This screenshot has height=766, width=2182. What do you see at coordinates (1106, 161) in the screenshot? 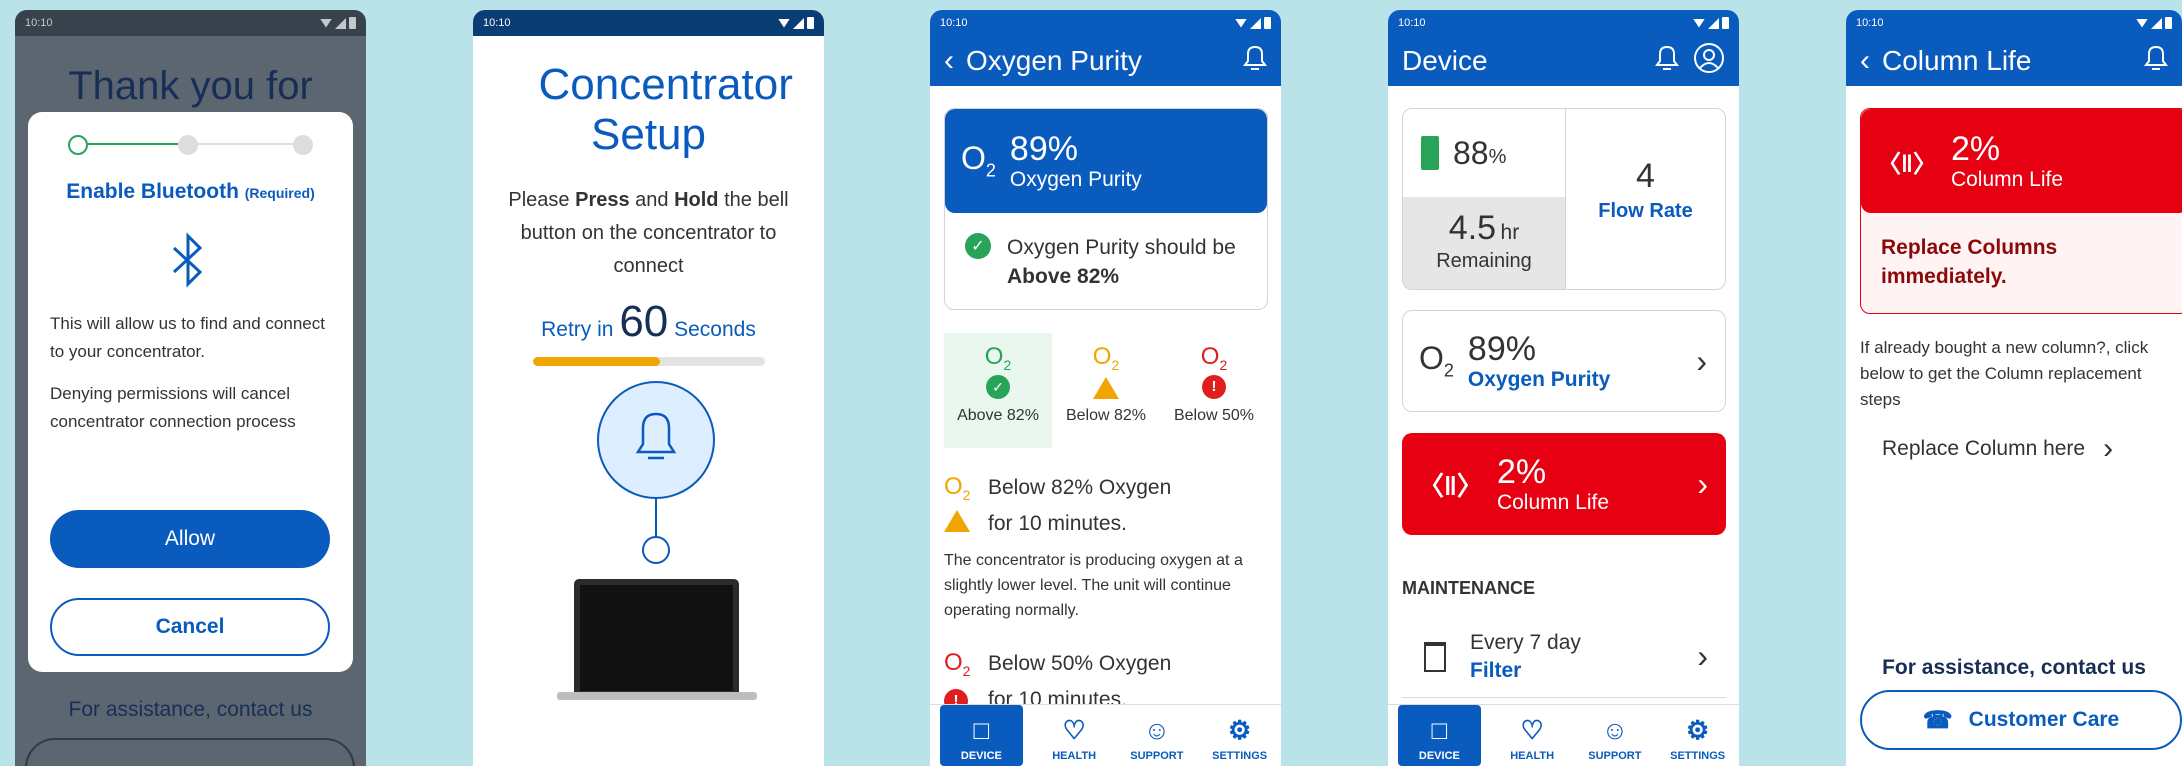
I see `purity-header: O2 89% Oxygen Purity` at bounding box center [1106, 161].